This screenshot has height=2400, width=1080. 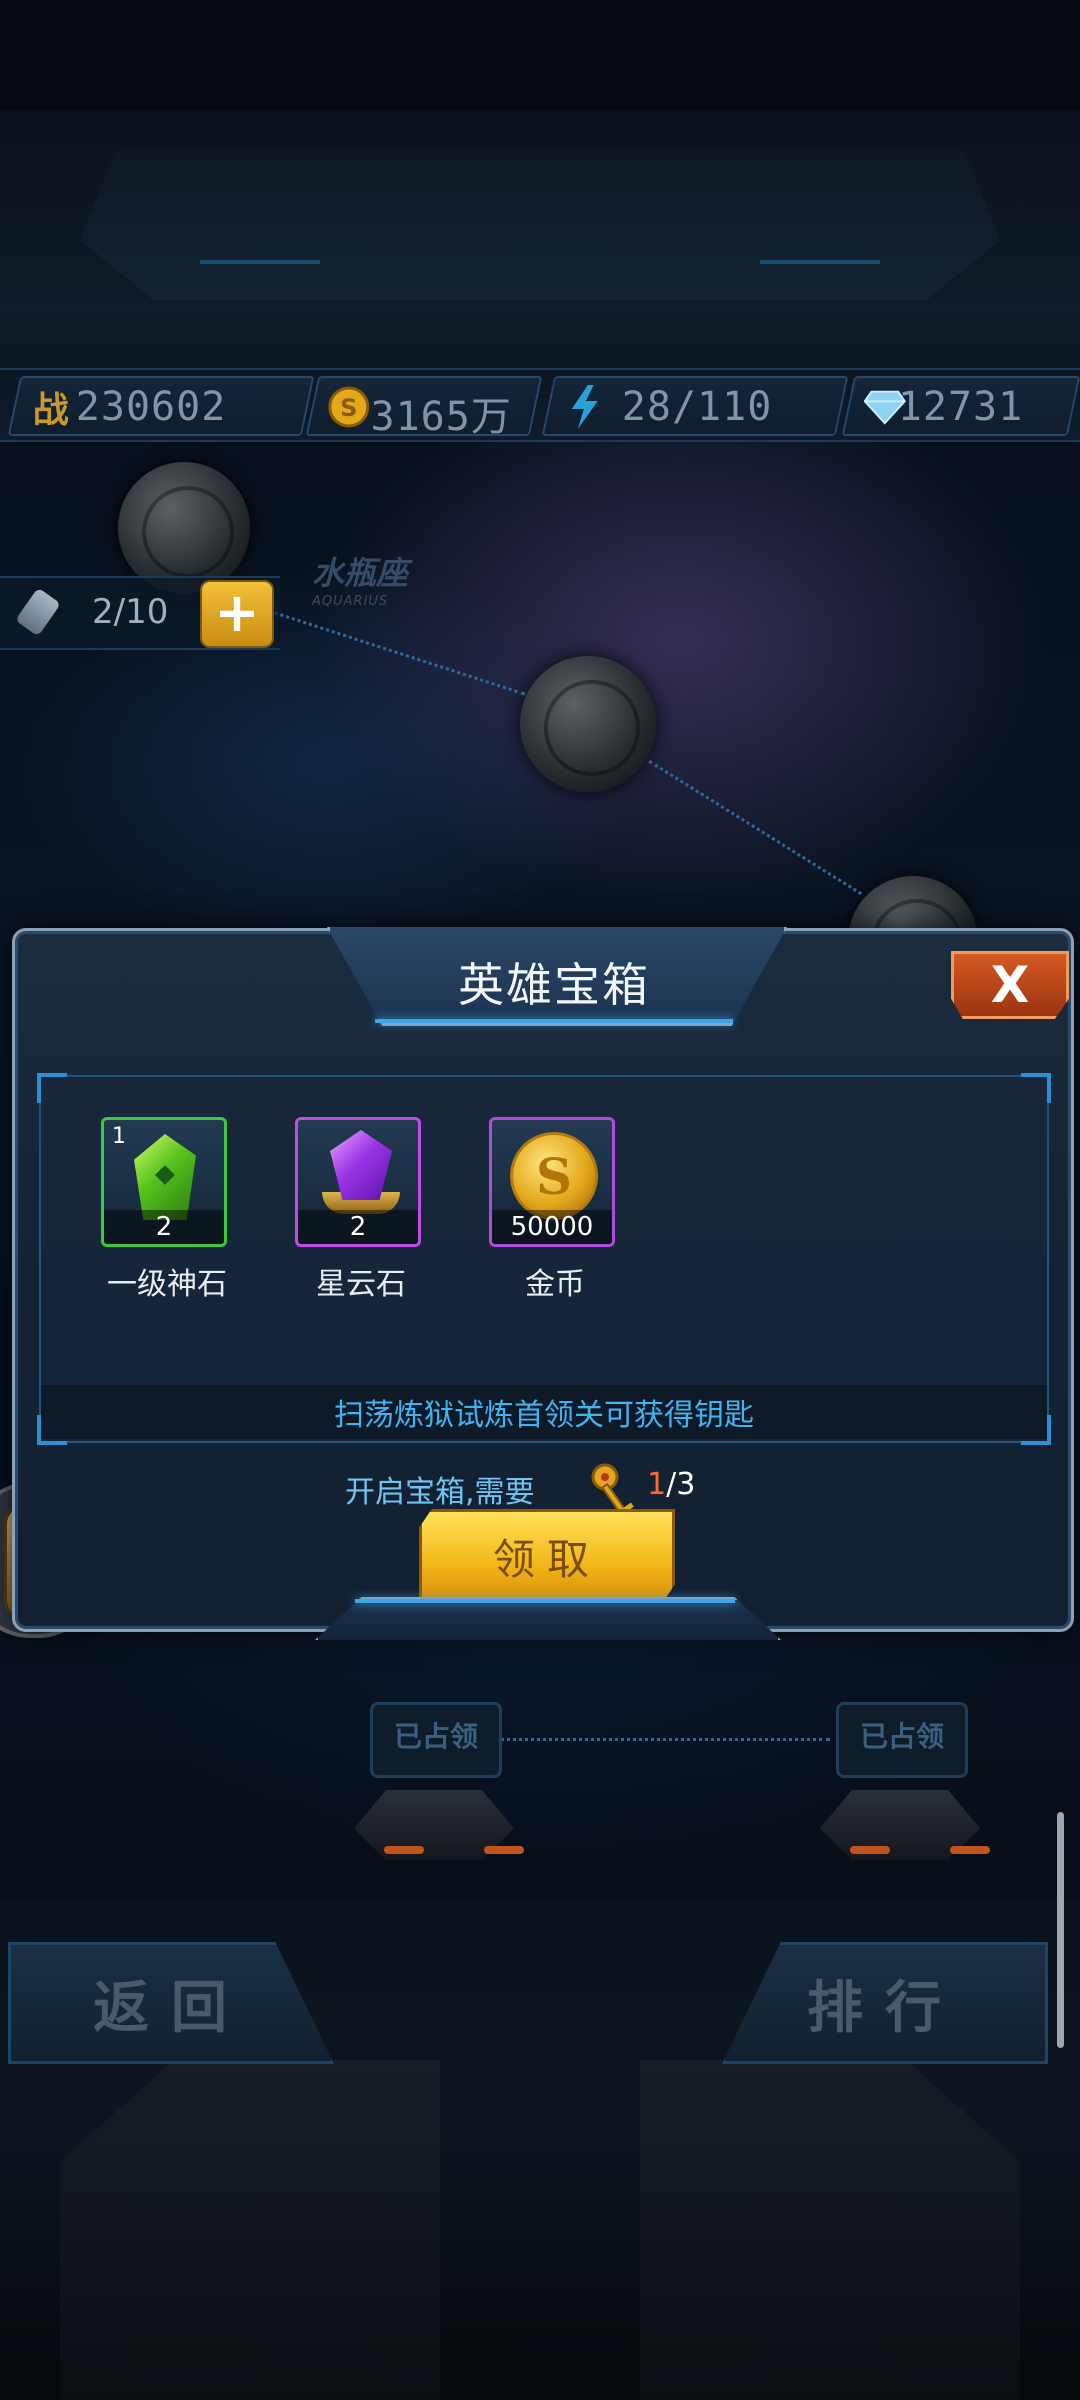 What do you see at coordinates (119, 1136) in the screenshot?
I see `reward-tier: 1` at bounding box center [119, 1136].